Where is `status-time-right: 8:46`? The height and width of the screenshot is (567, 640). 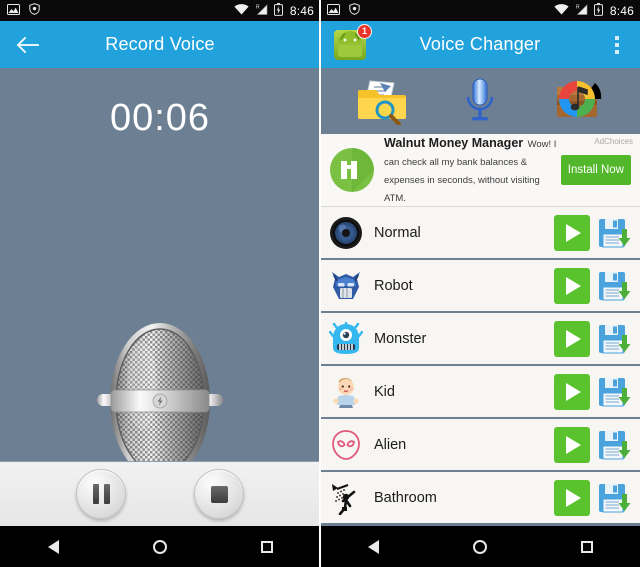 status-time-right: 8:46 is located at coordinates (621, 10).